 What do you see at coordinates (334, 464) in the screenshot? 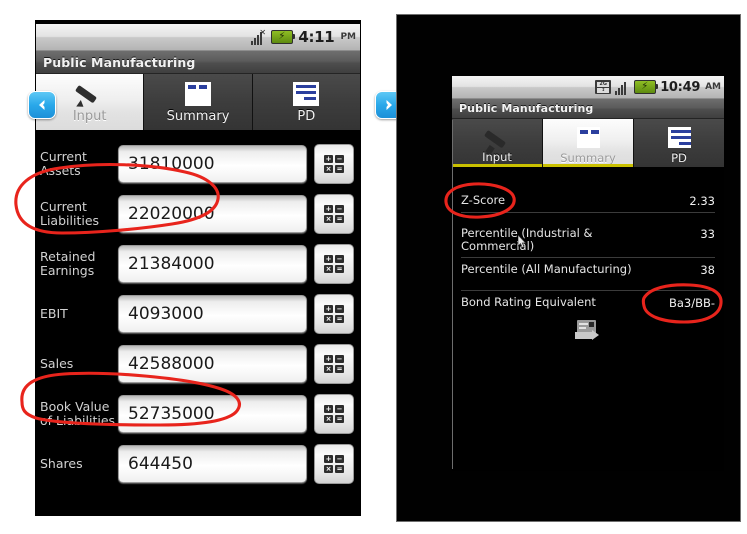
I see `calculator-button-shares: + − × =` at bounding box center [334, 464].